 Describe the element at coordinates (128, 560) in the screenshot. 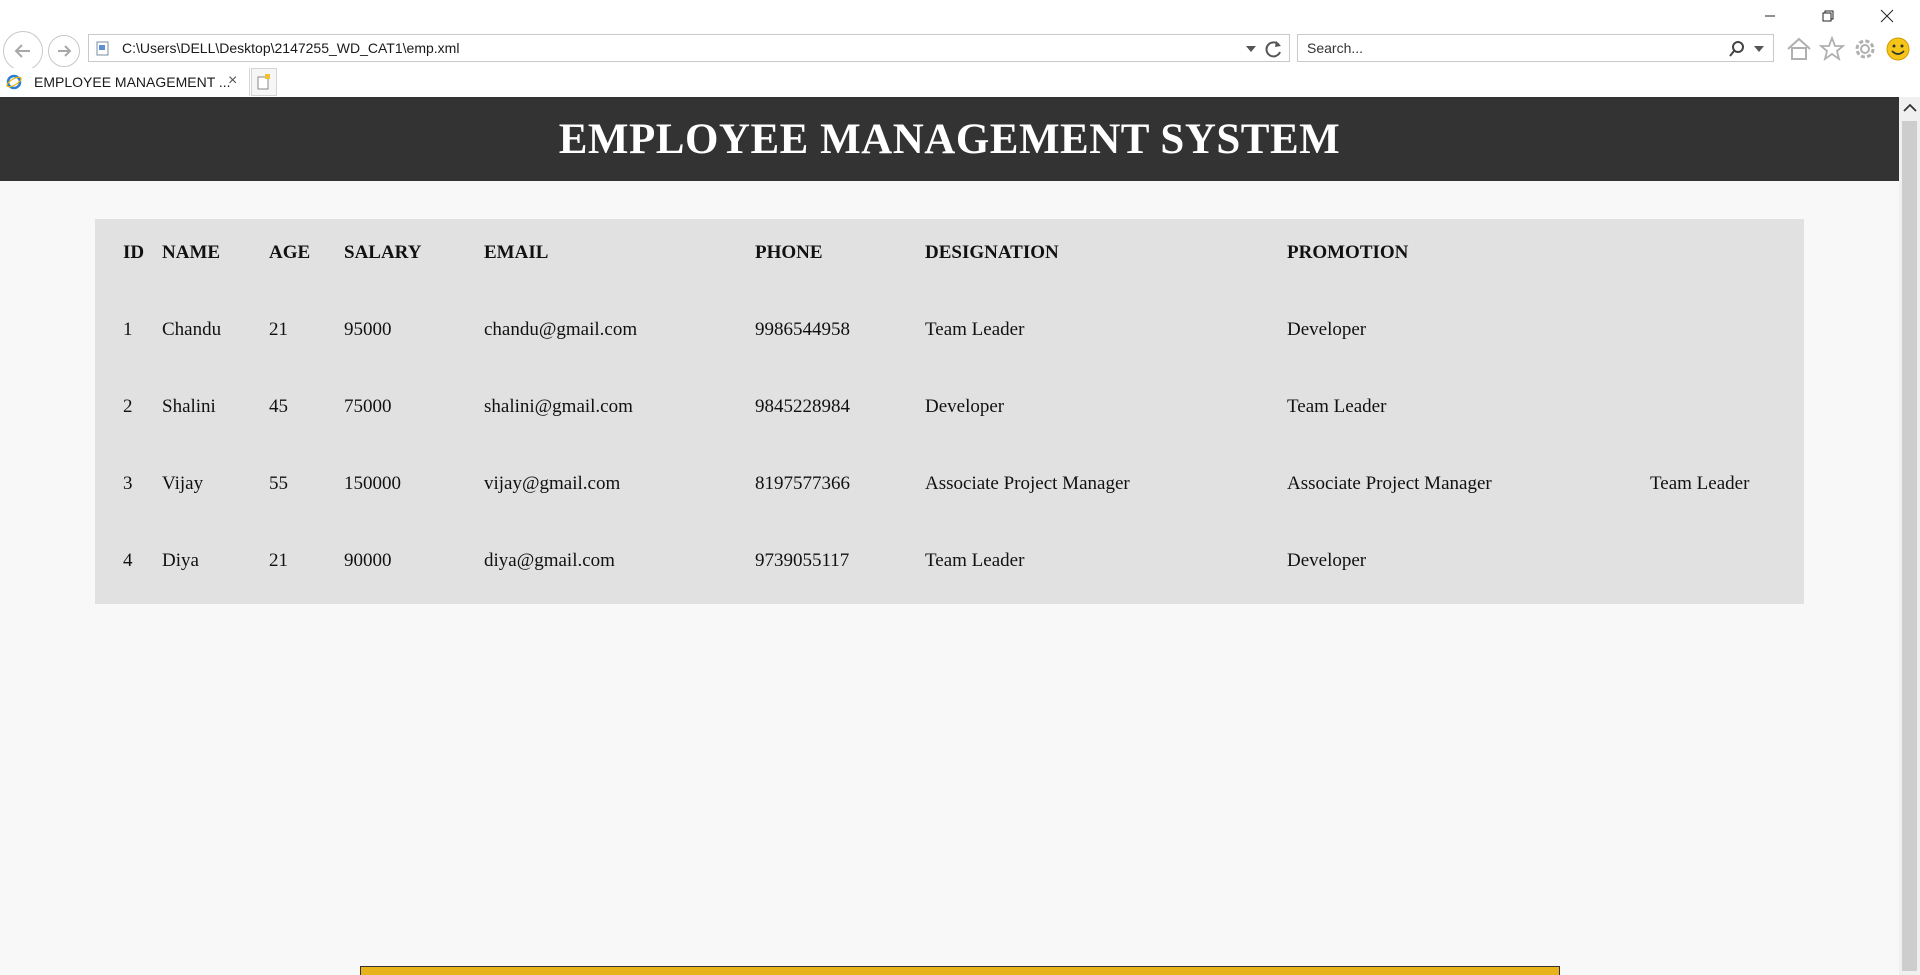

I see `cell-id: 4` at that location.